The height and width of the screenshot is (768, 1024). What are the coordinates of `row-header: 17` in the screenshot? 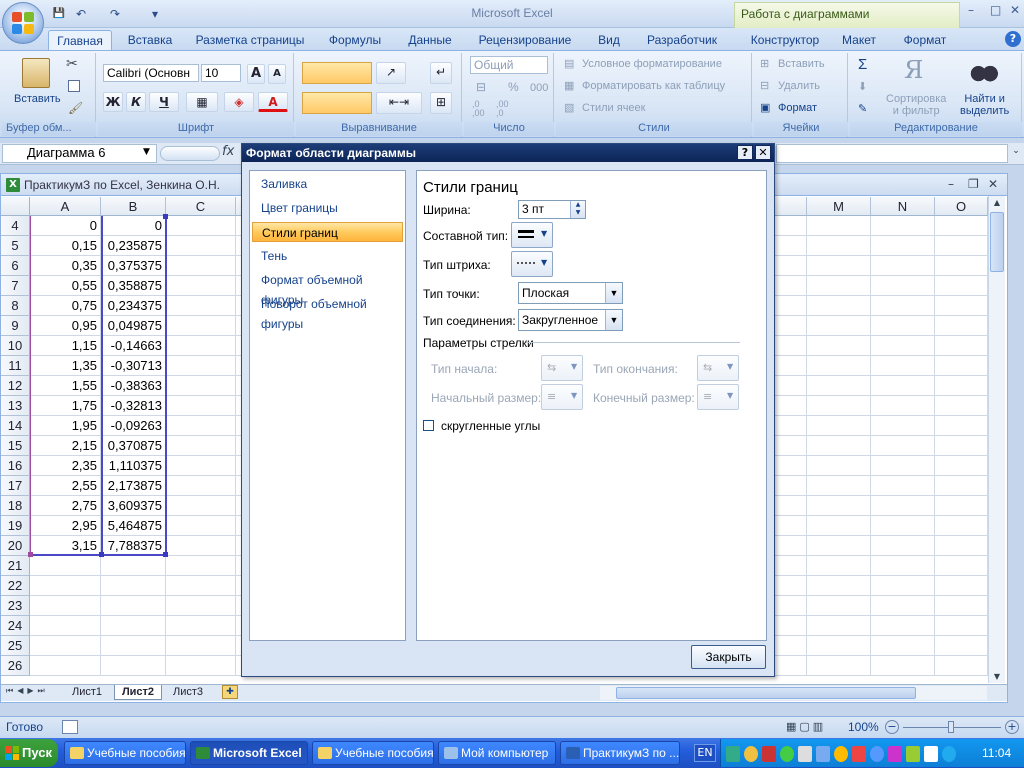 It's located at (15, 486).